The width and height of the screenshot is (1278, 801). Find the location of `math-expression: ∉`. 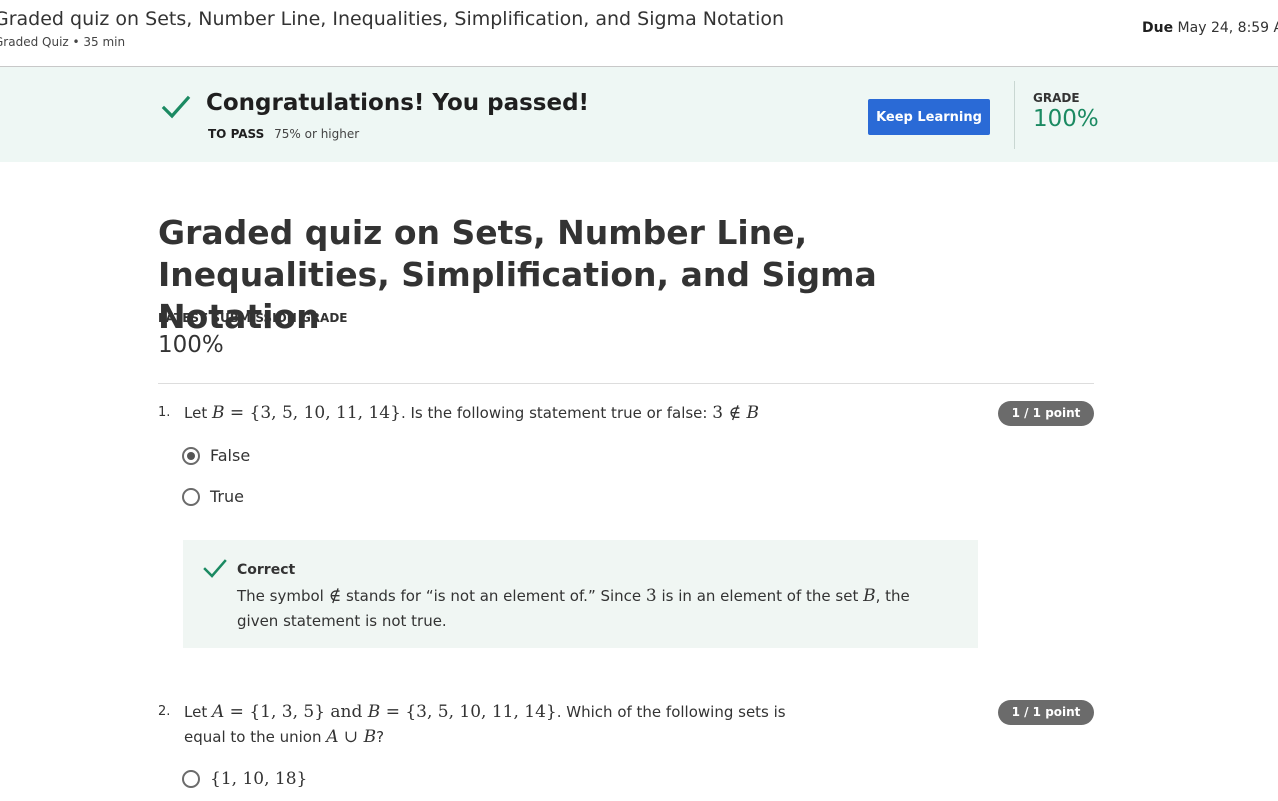

math-expression: ∉ is located at coordinates (335, 596).